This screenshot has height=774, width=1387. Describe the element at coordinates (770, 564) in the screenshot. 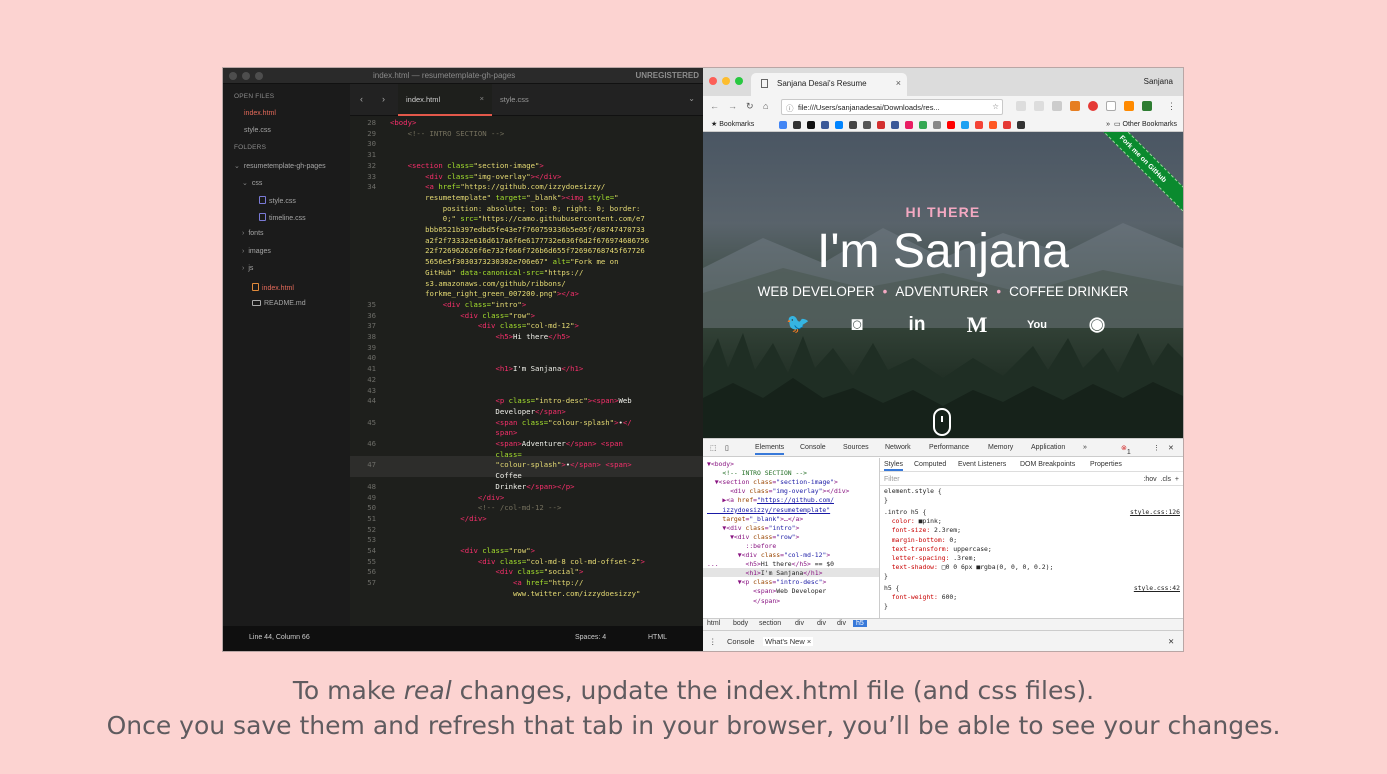

I see `dom-node: ... <h5>Hi there</h5> == $0` at that location.